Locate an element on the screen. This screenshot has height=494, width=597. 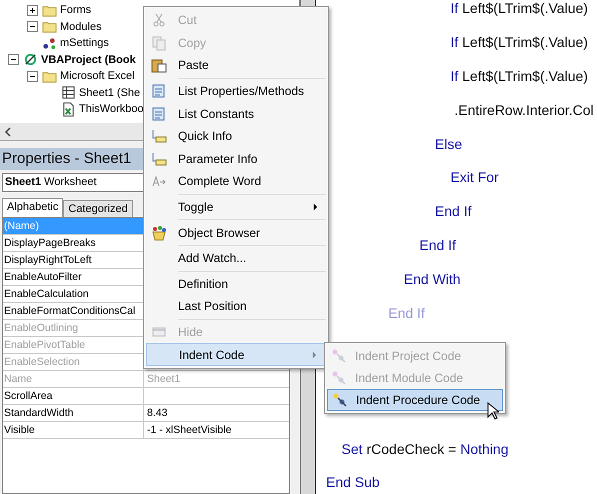
code-line: Exit For is located at coordinates (474, 177).